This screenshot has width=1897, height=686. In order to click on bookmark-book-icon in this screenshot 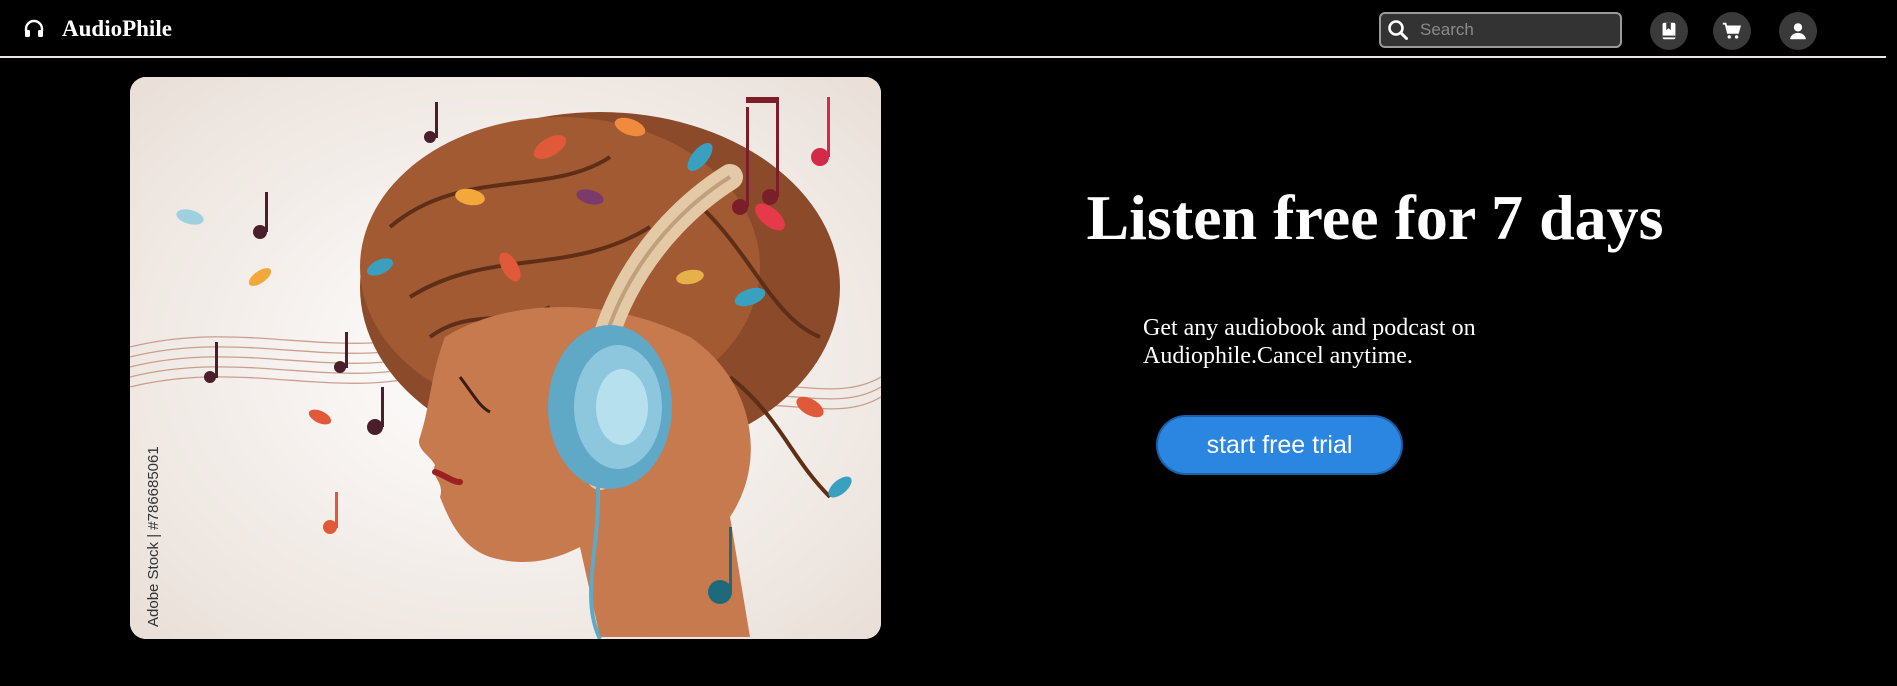, I will do `click(1669, 31)`.